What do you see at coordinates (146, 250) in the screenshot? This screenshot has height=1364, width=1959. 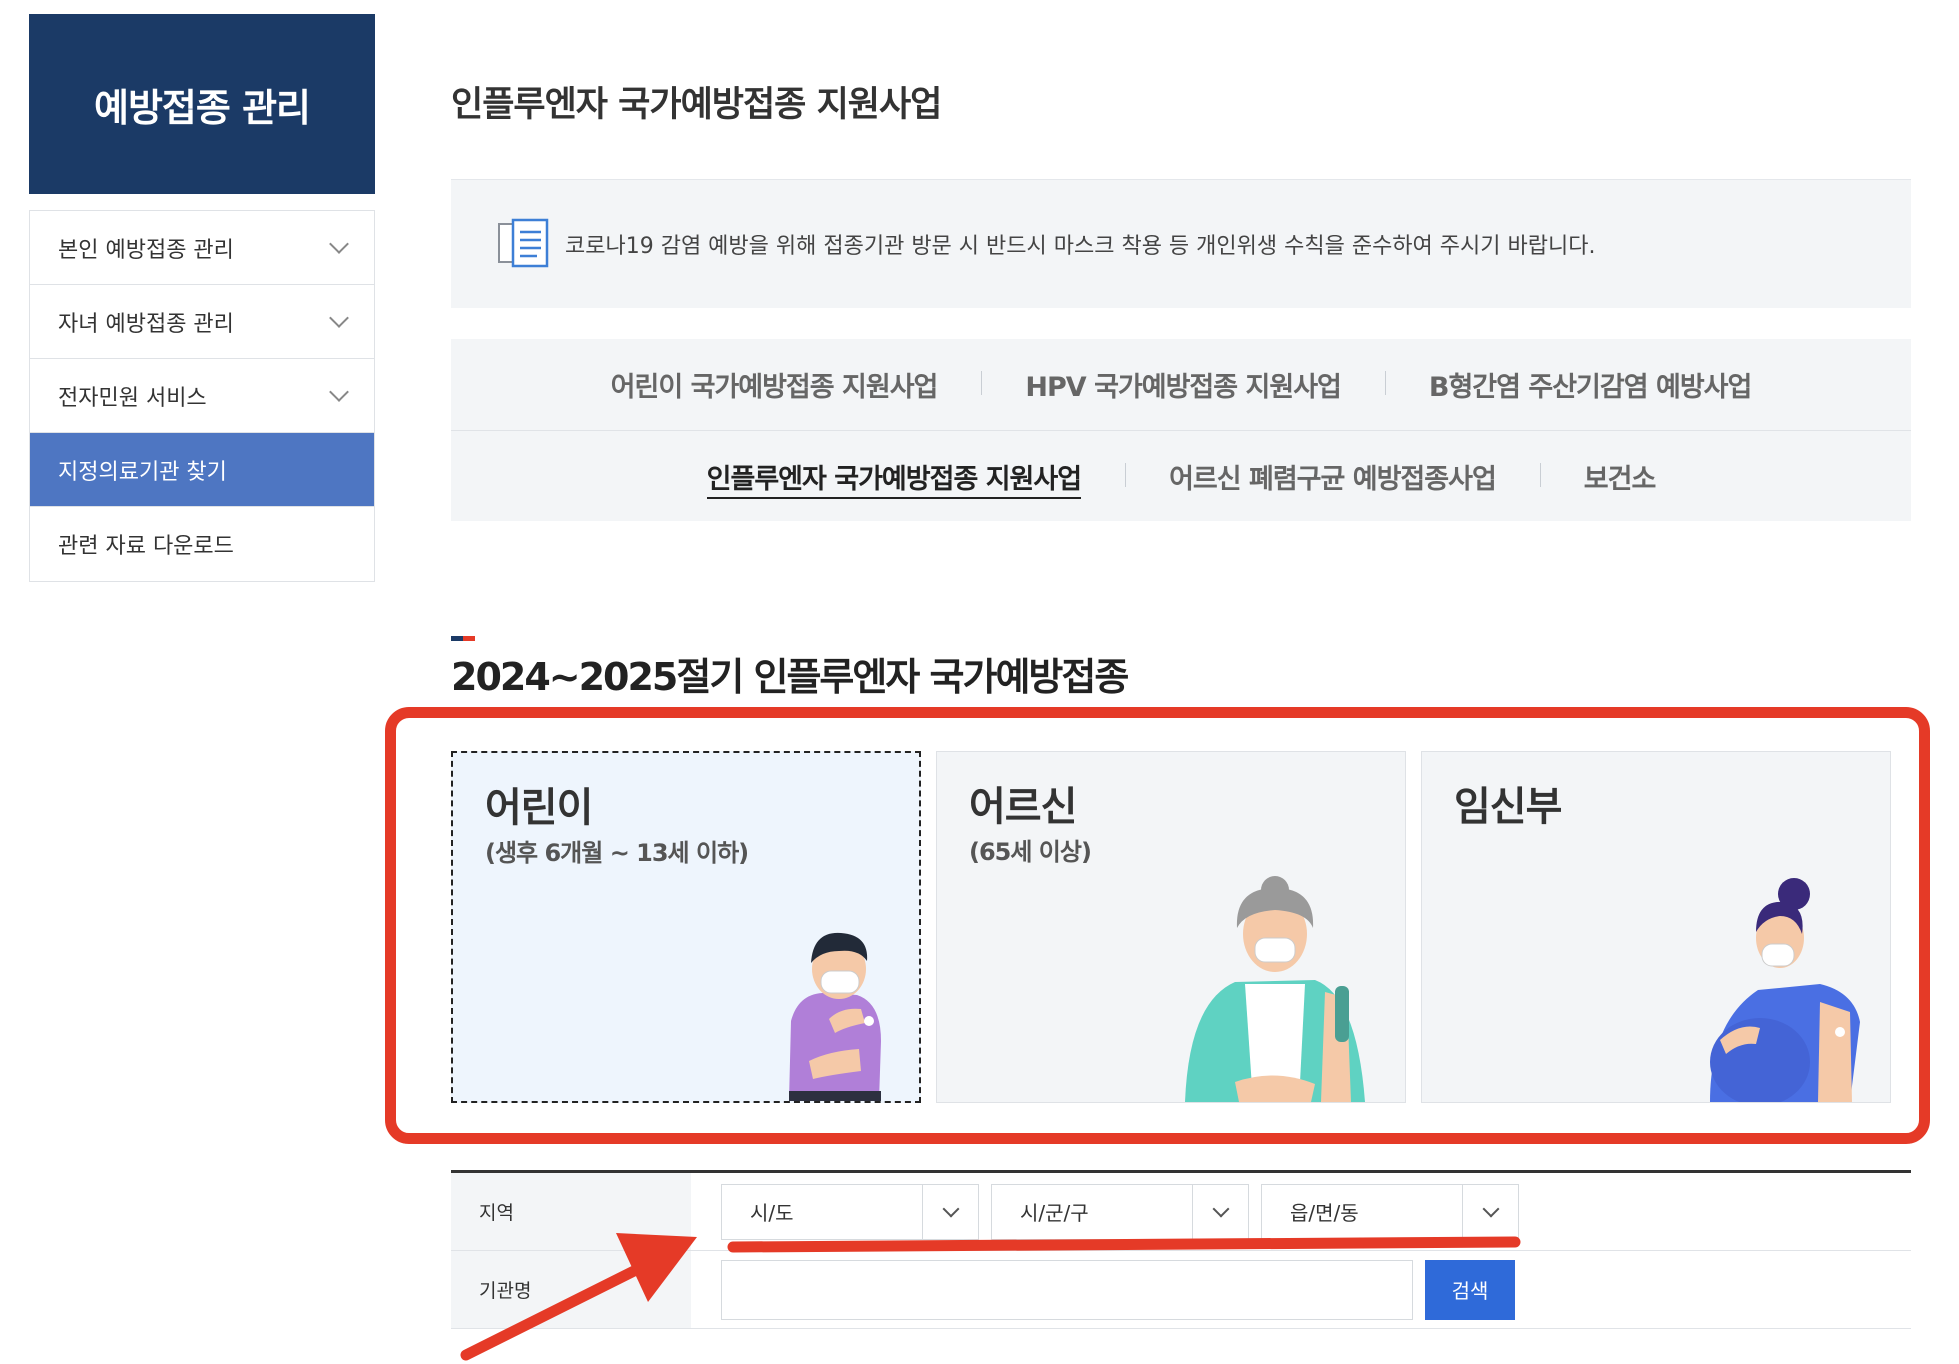 I see `sidebar-item-label: 본인 예방접종 관리` at bounding box center [146, 250].